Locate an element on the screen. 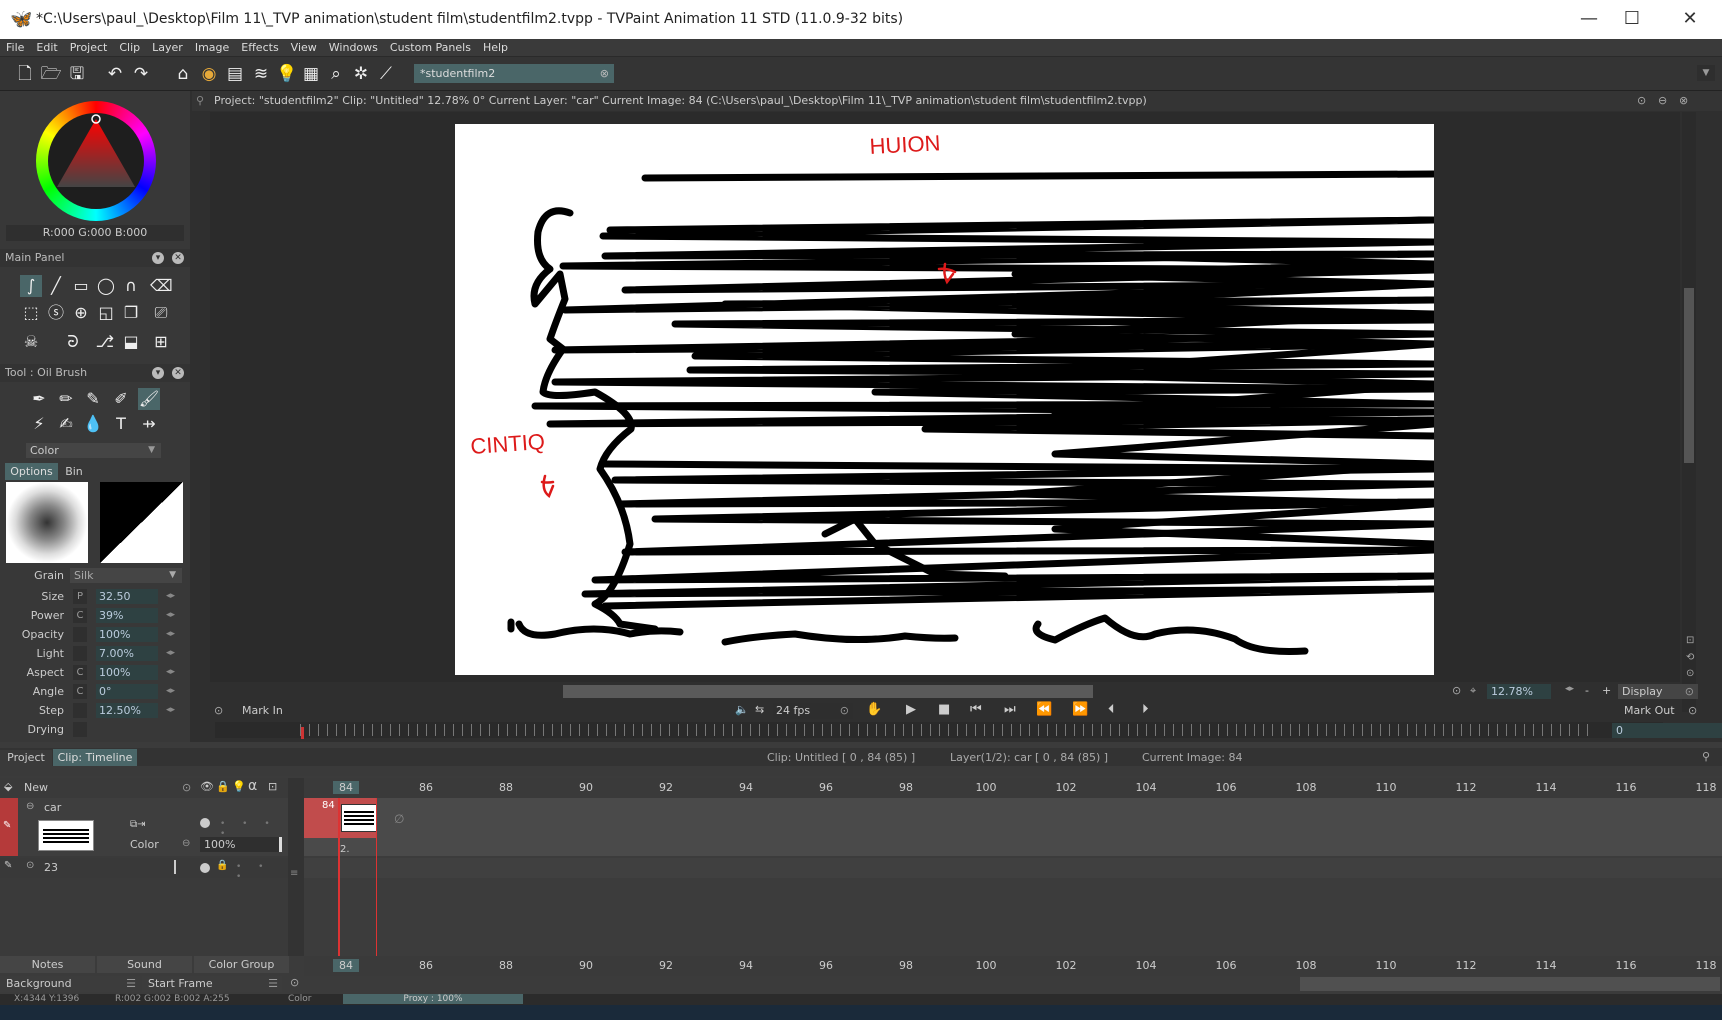 Image resolution: width=1722 pixels, height=1020 pixels. undo-icon: ↶ is located at coordinates (115, 74).